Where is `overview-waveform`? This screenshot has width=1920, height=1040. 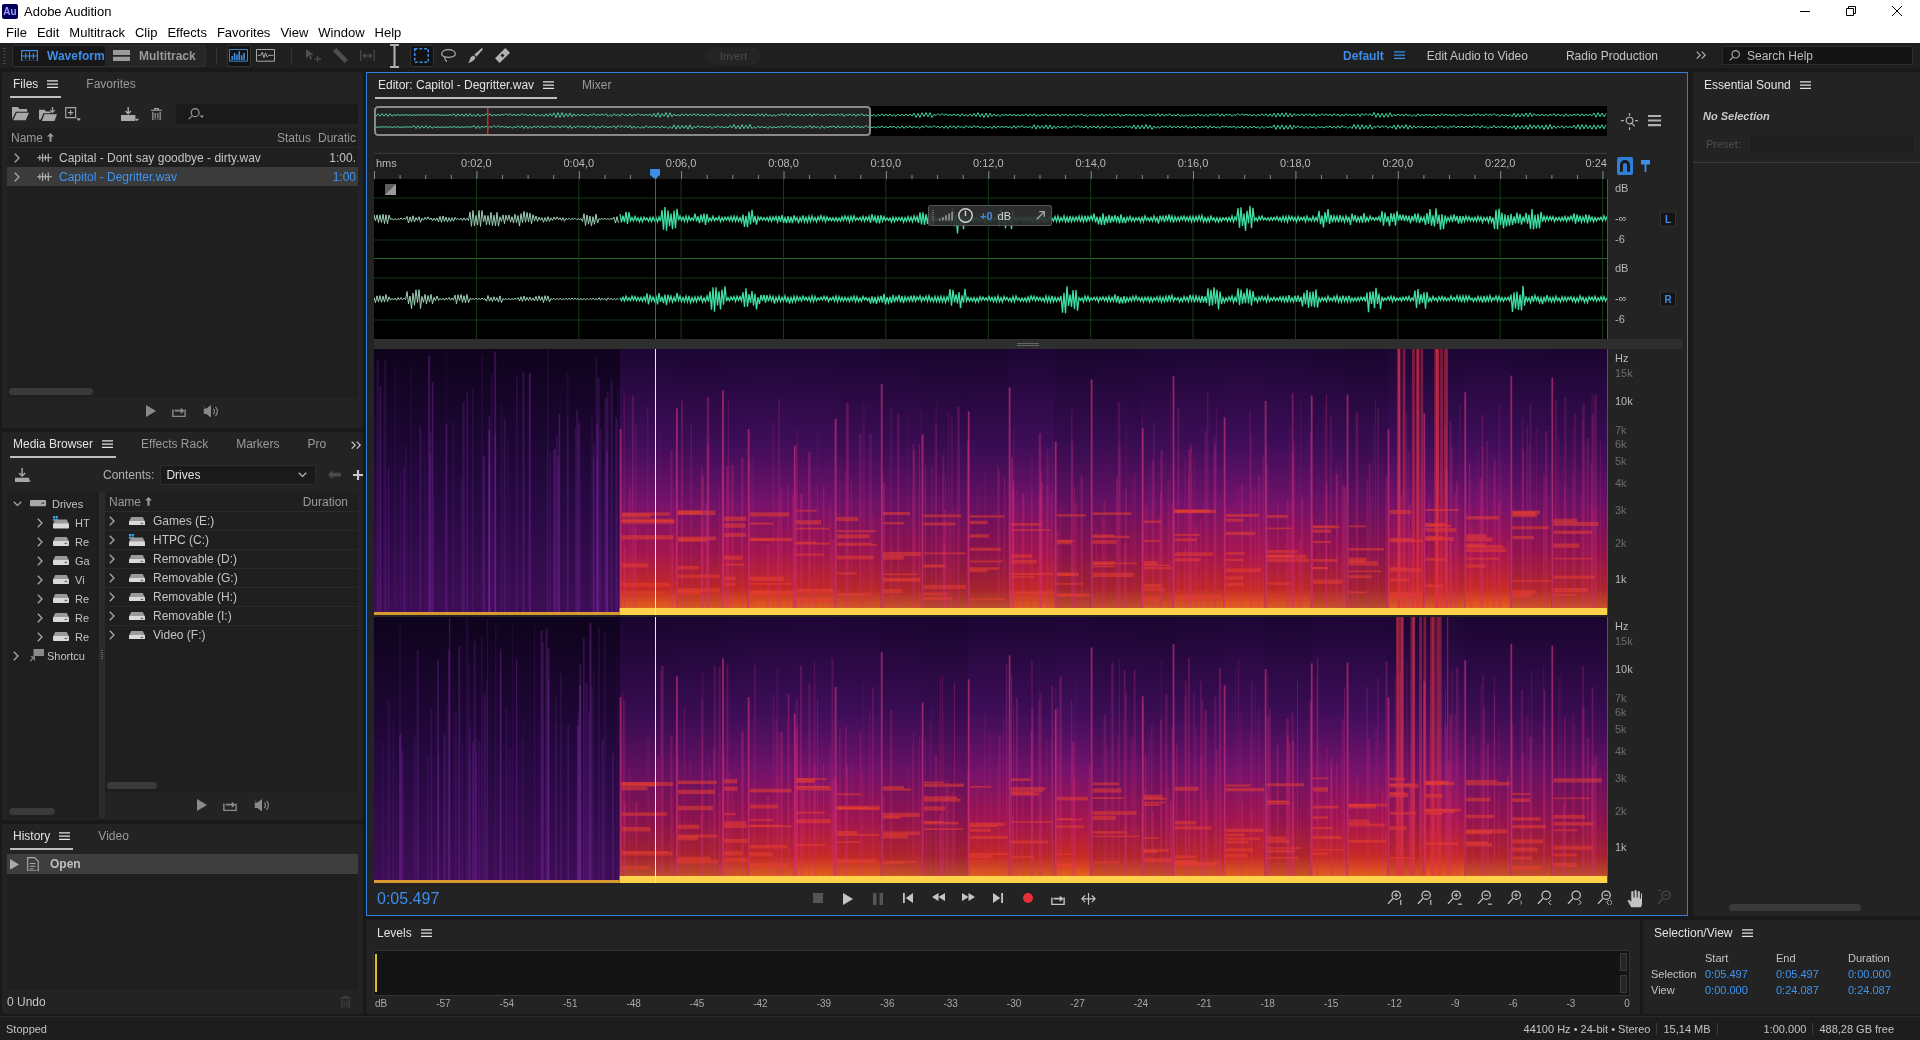 overview-waveform is located at coordinates (990, 121).